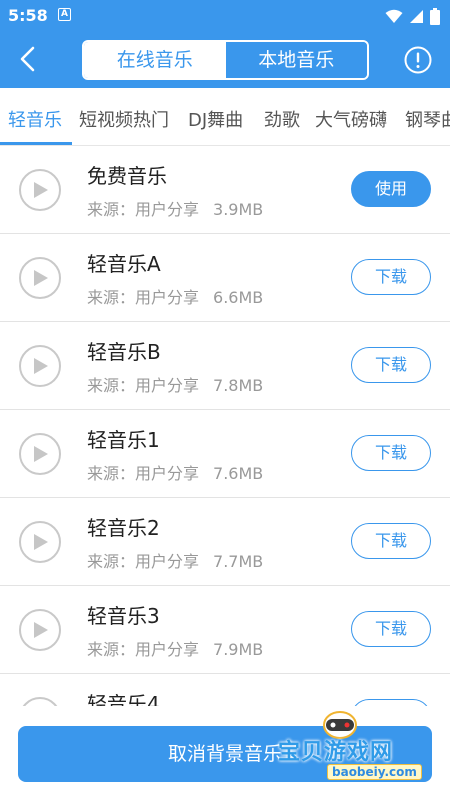 This screenshot has height=800, width=450. I want to click on track-title: 轻音乐4, so click(123, 699).